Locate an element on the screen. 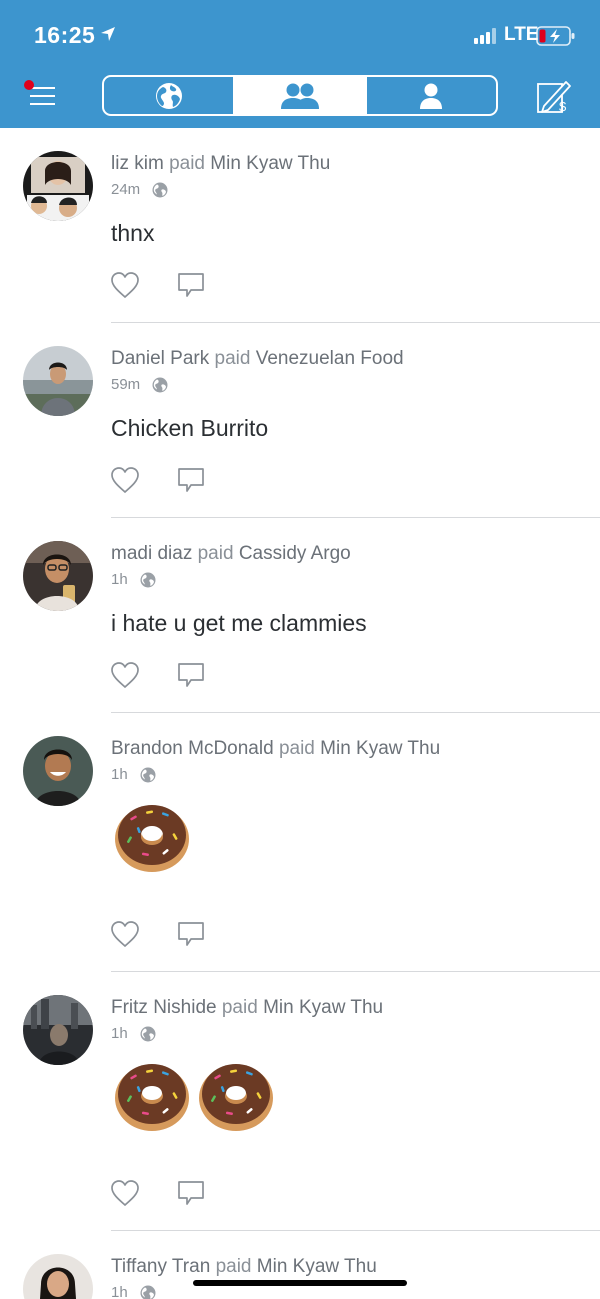 The image size is (600, 1299). feed-scope-tabs is located at coordinates (300, 95).